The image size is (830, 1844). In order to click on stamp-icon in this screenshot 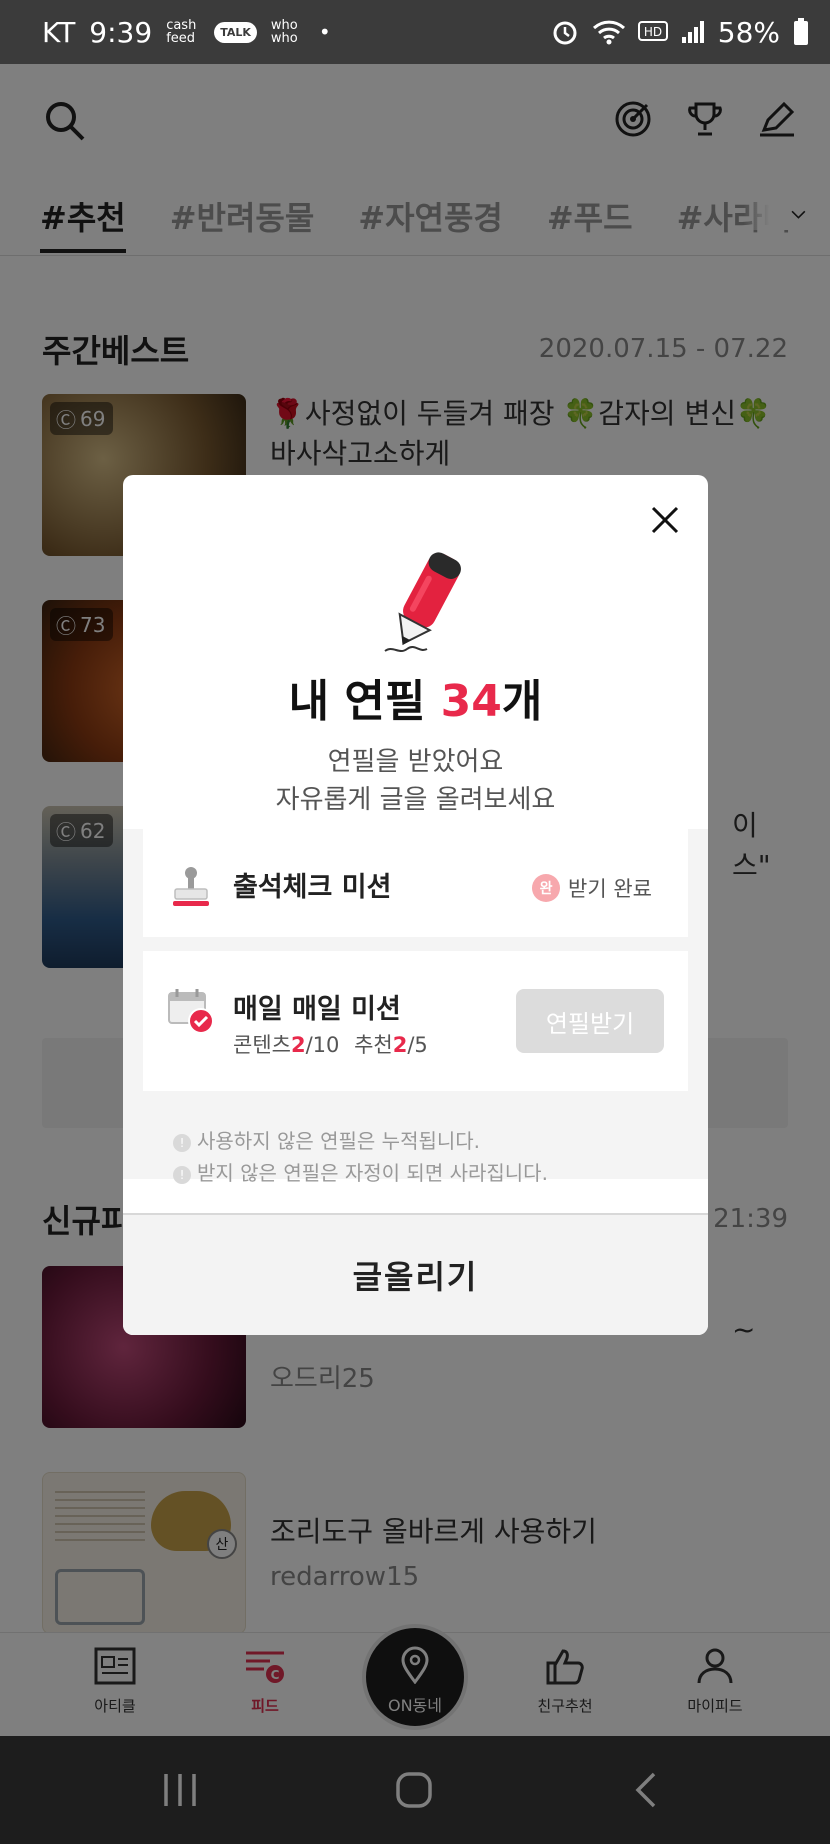, I will do `click(191, 886)`.